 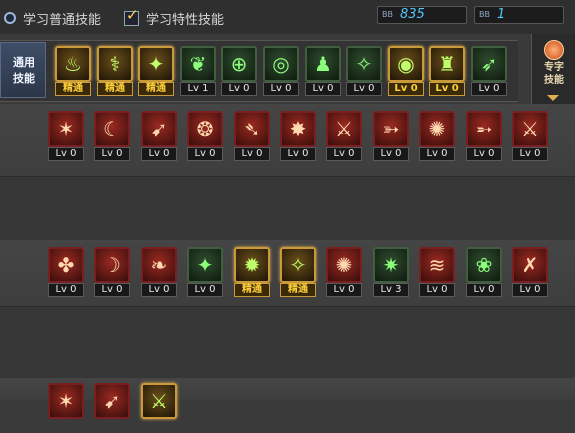 I want to click on skill-slot: ✤ Lv 0, so click(x=66, y=272).